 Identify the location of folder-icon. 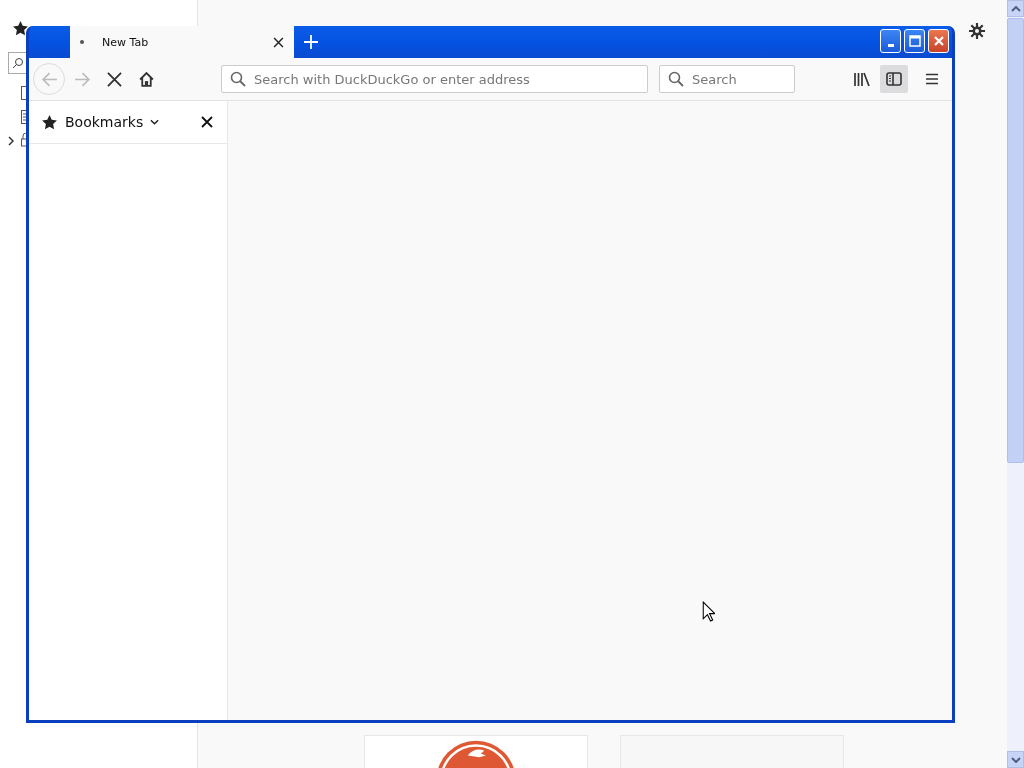
(25, 93).